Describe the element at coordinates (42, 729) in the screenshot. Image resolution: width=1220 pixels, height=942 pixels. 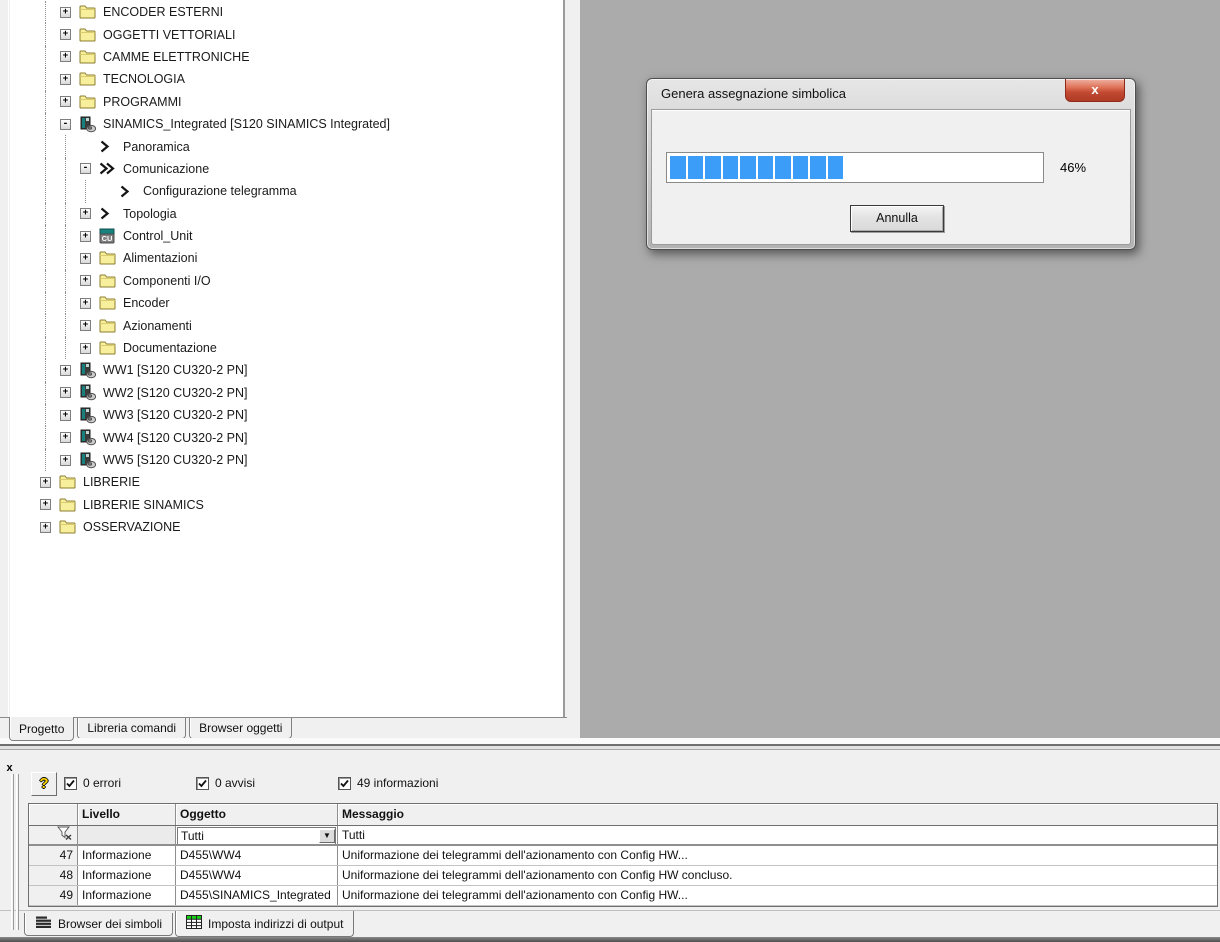
I see `tab-progetto: Progetto` at that location.